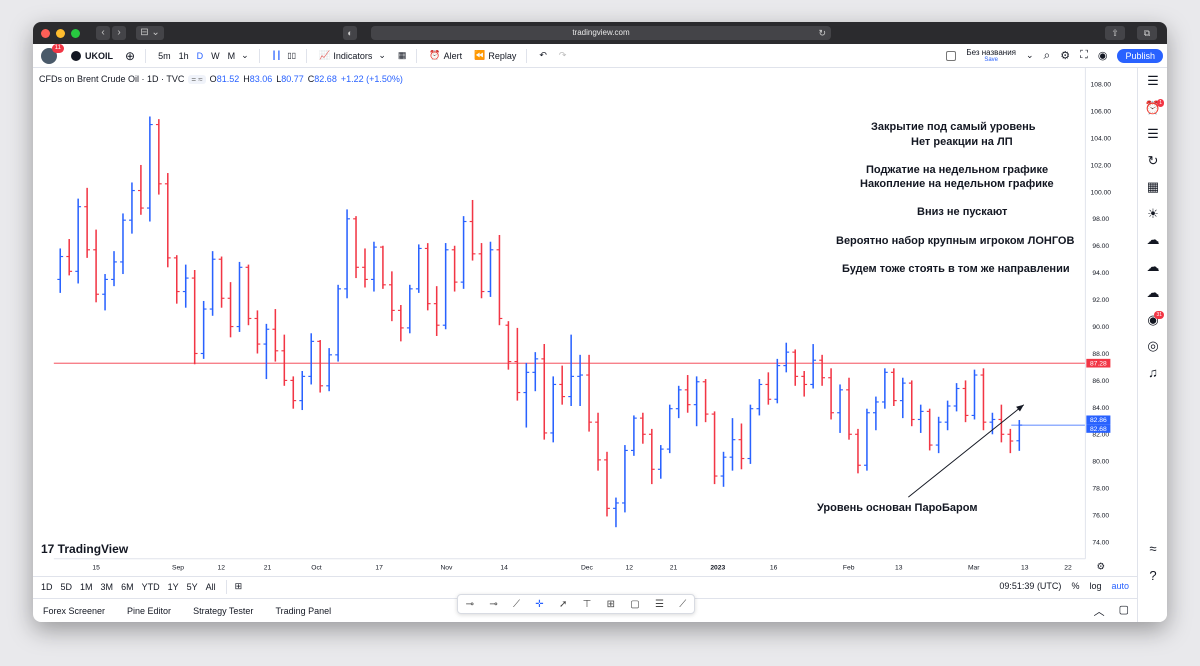  What do you see at coordinates (1152, 161) in the screenshot?
I see `hotlist-icon: ↻` at bounding box center [1152, 161].